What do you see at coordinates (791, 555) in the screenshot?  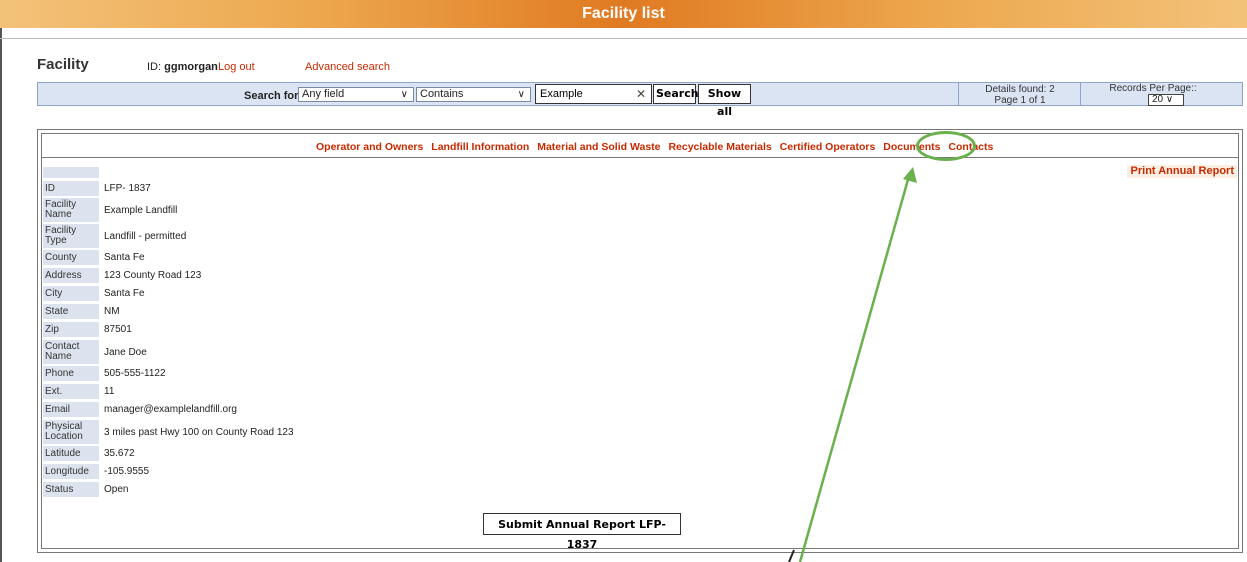 I see `arrow-tail` at bounding box center [791, 555].